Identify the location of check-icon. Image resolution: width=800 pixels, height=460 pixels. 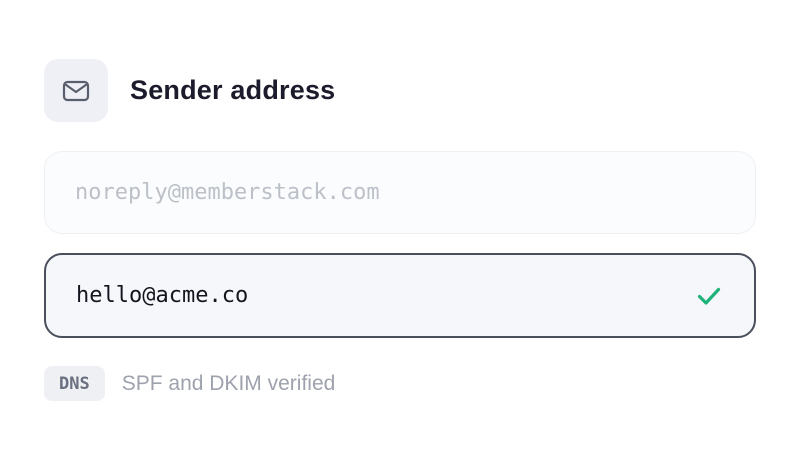
(709, 296).